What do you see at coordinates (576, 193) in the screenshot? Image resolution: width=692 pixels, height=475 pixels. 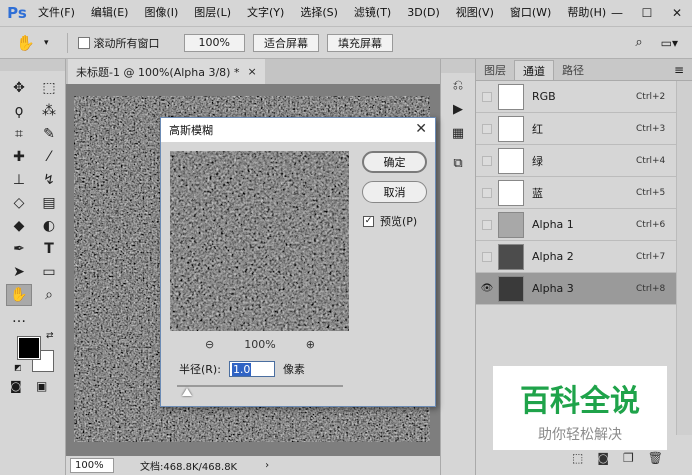 I see `channel-row: 蓝 Ctrl+5` at bounding box center [576, 193].